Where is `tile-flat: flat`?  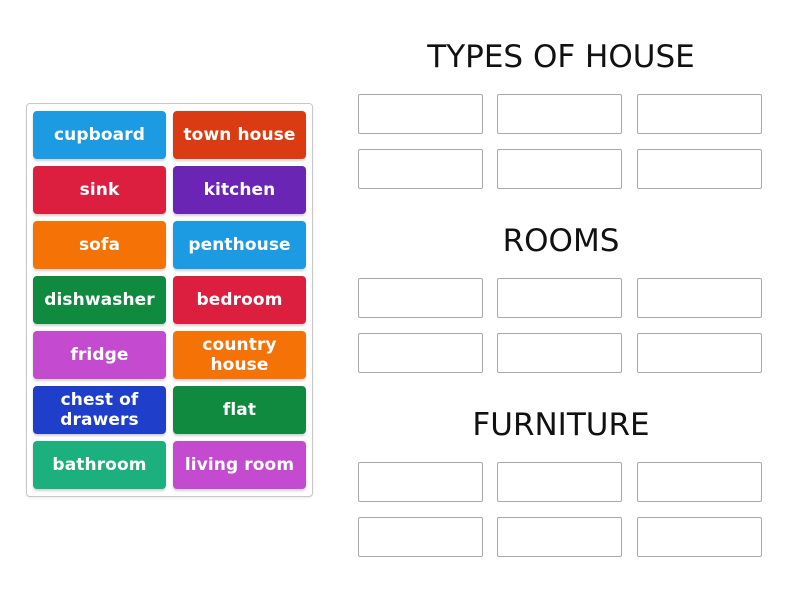
tile-flat: flat is located at coordinates (239, 410).